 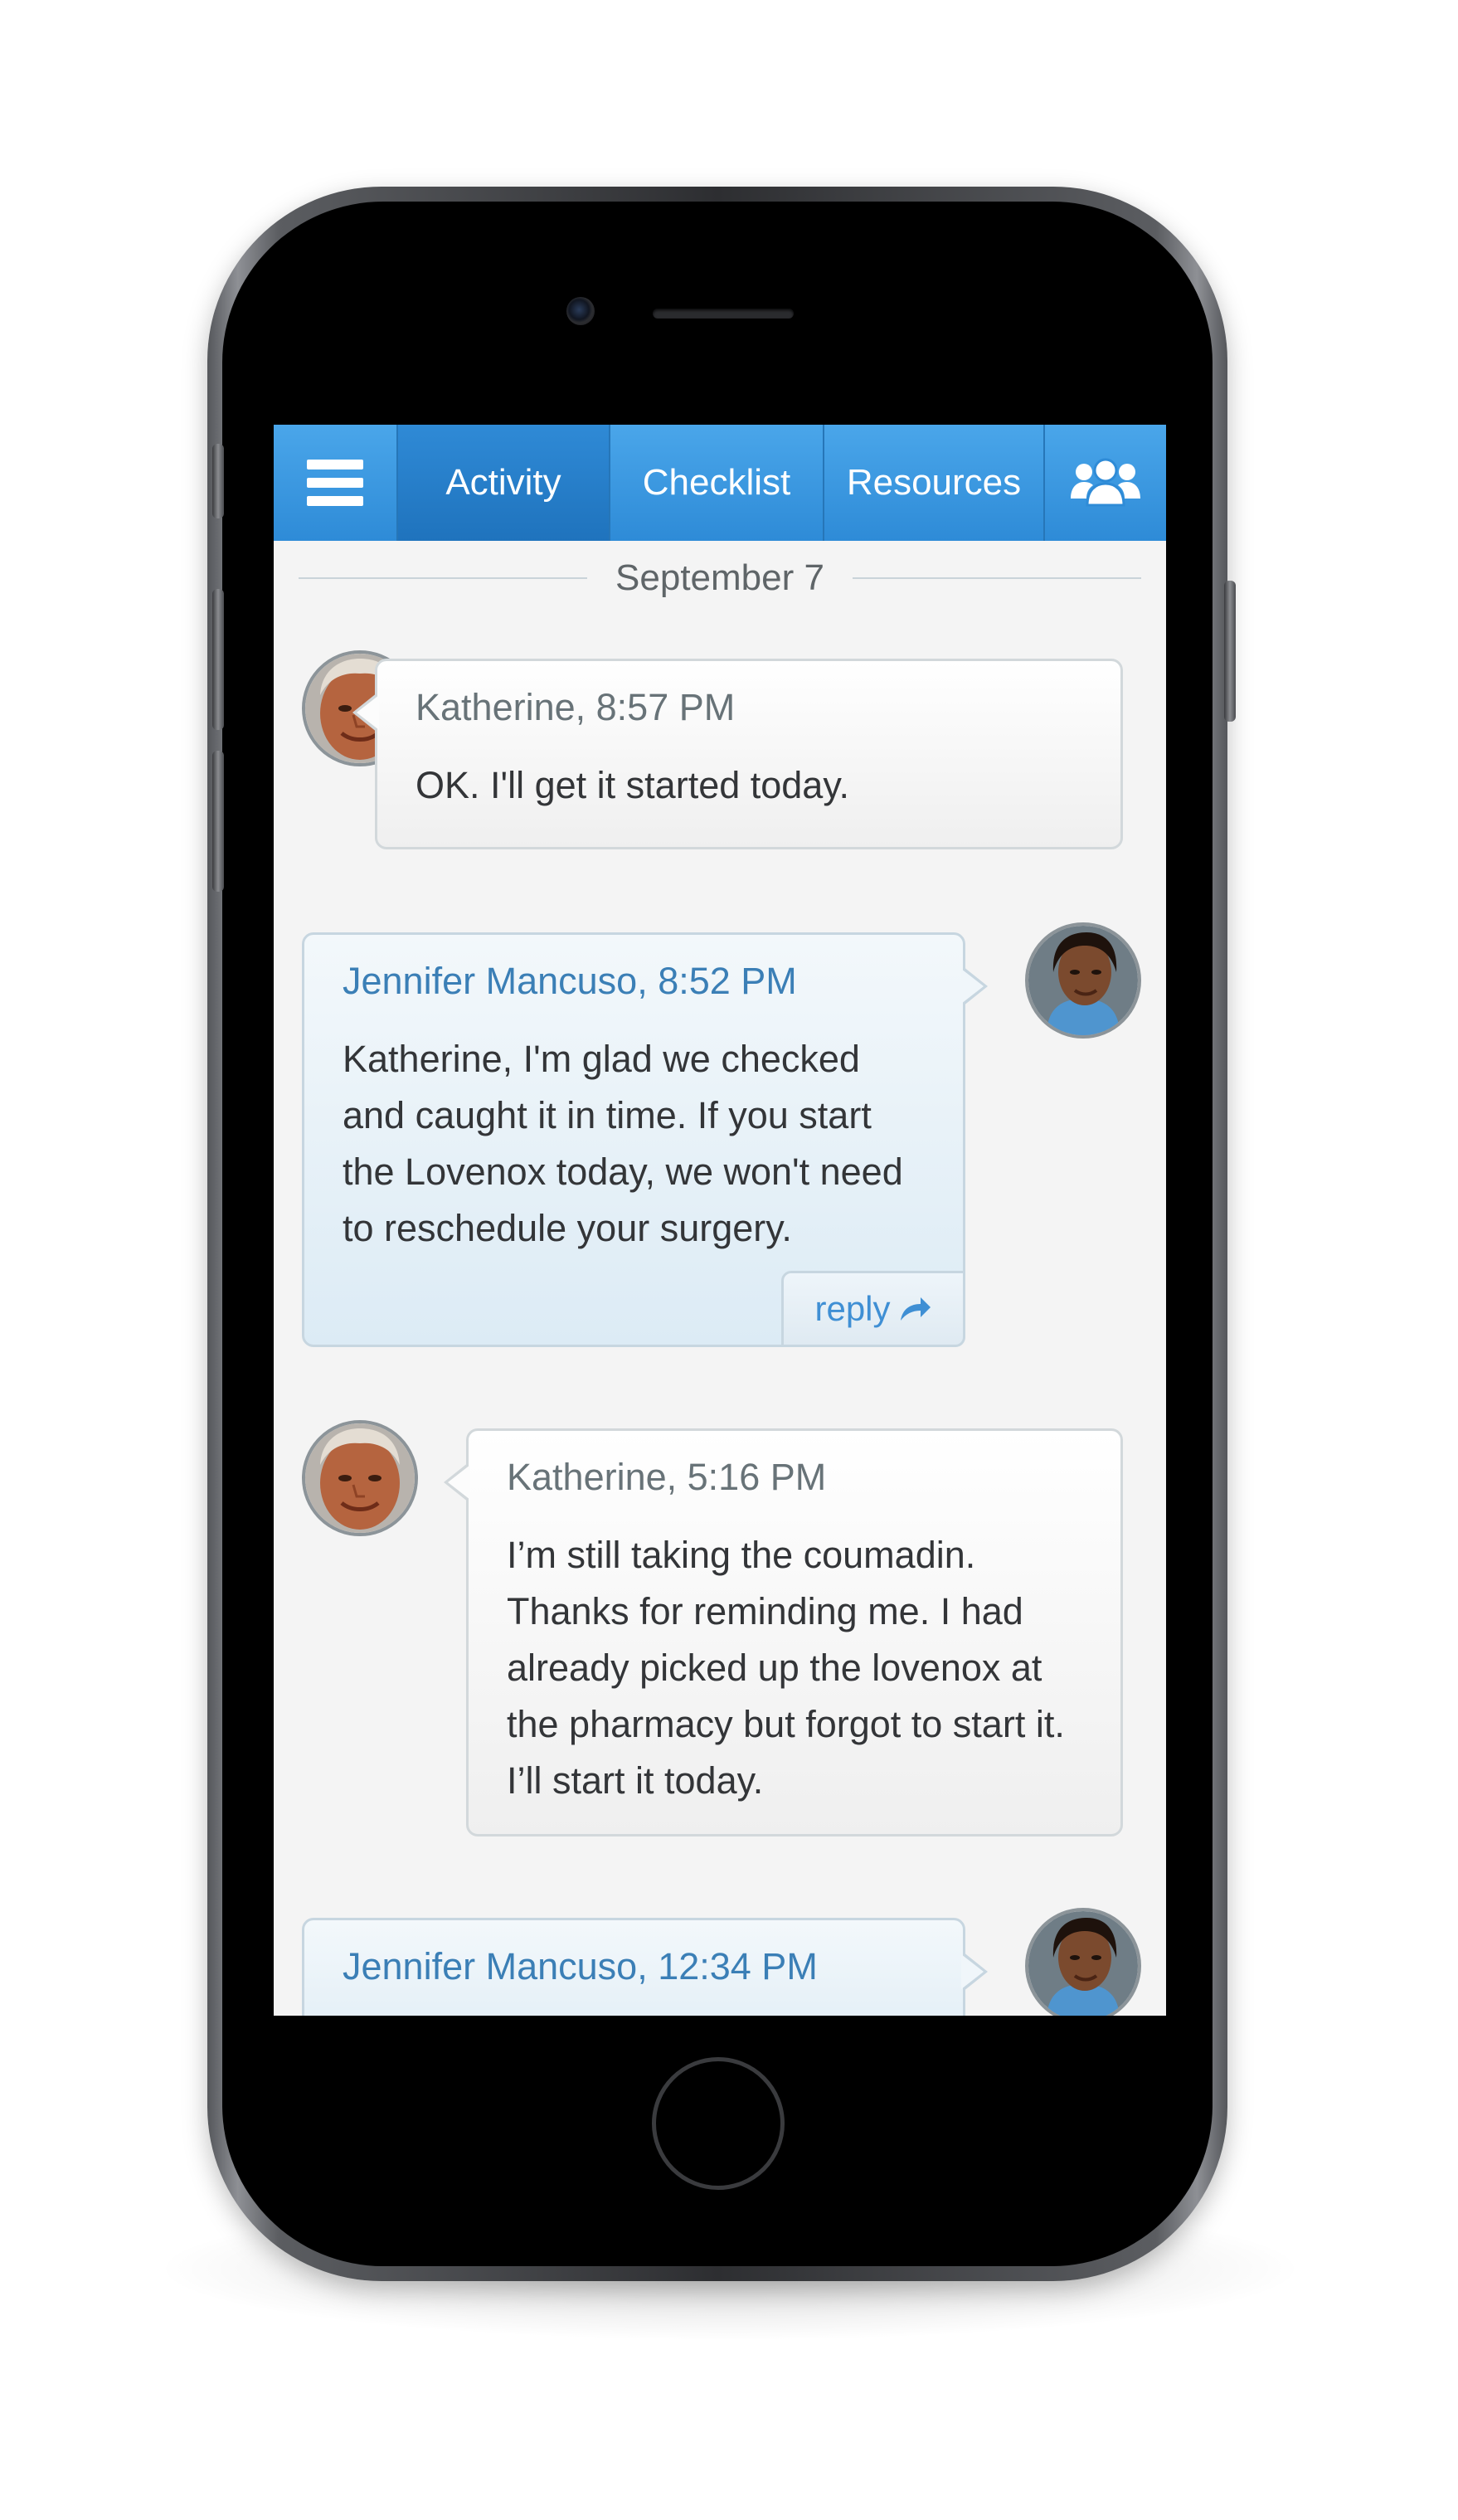 I want to click on message-sender: Jennifer Mancuso, 12:34 PM, so click(x=580, y=1966).